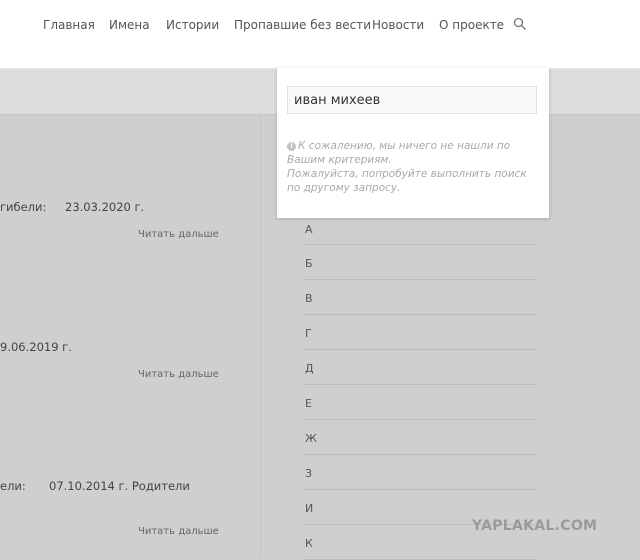 This screenshot has width=640, height=560. What do you see at coordinates (119, 486) in the screenshot?
I see `entry-3-date: 07.10.2014 г. Родители` at bounding box center [119, 486].